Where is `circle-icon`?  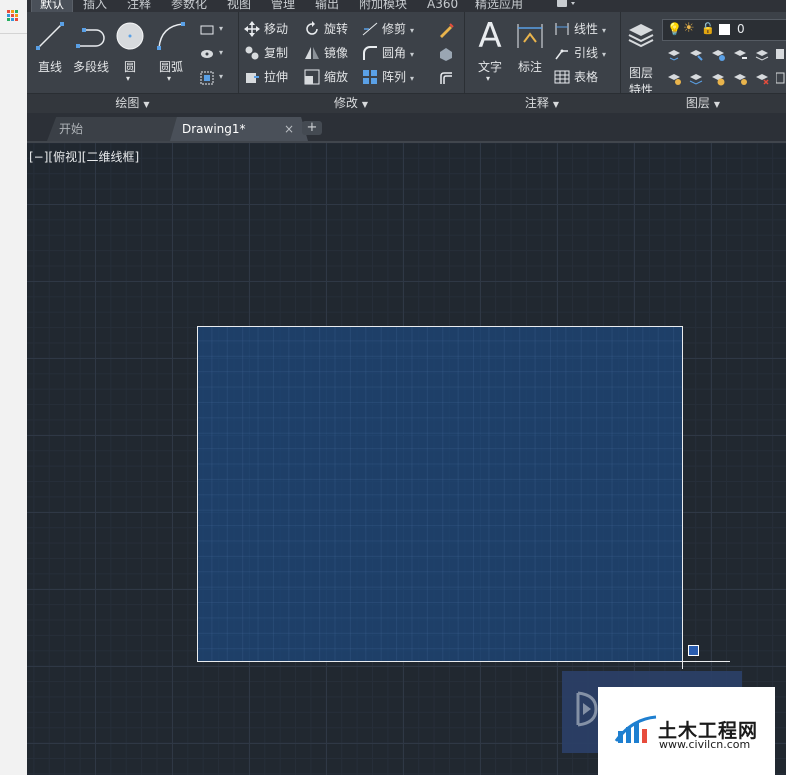
circle-icon is located at coordinates (130, 36).